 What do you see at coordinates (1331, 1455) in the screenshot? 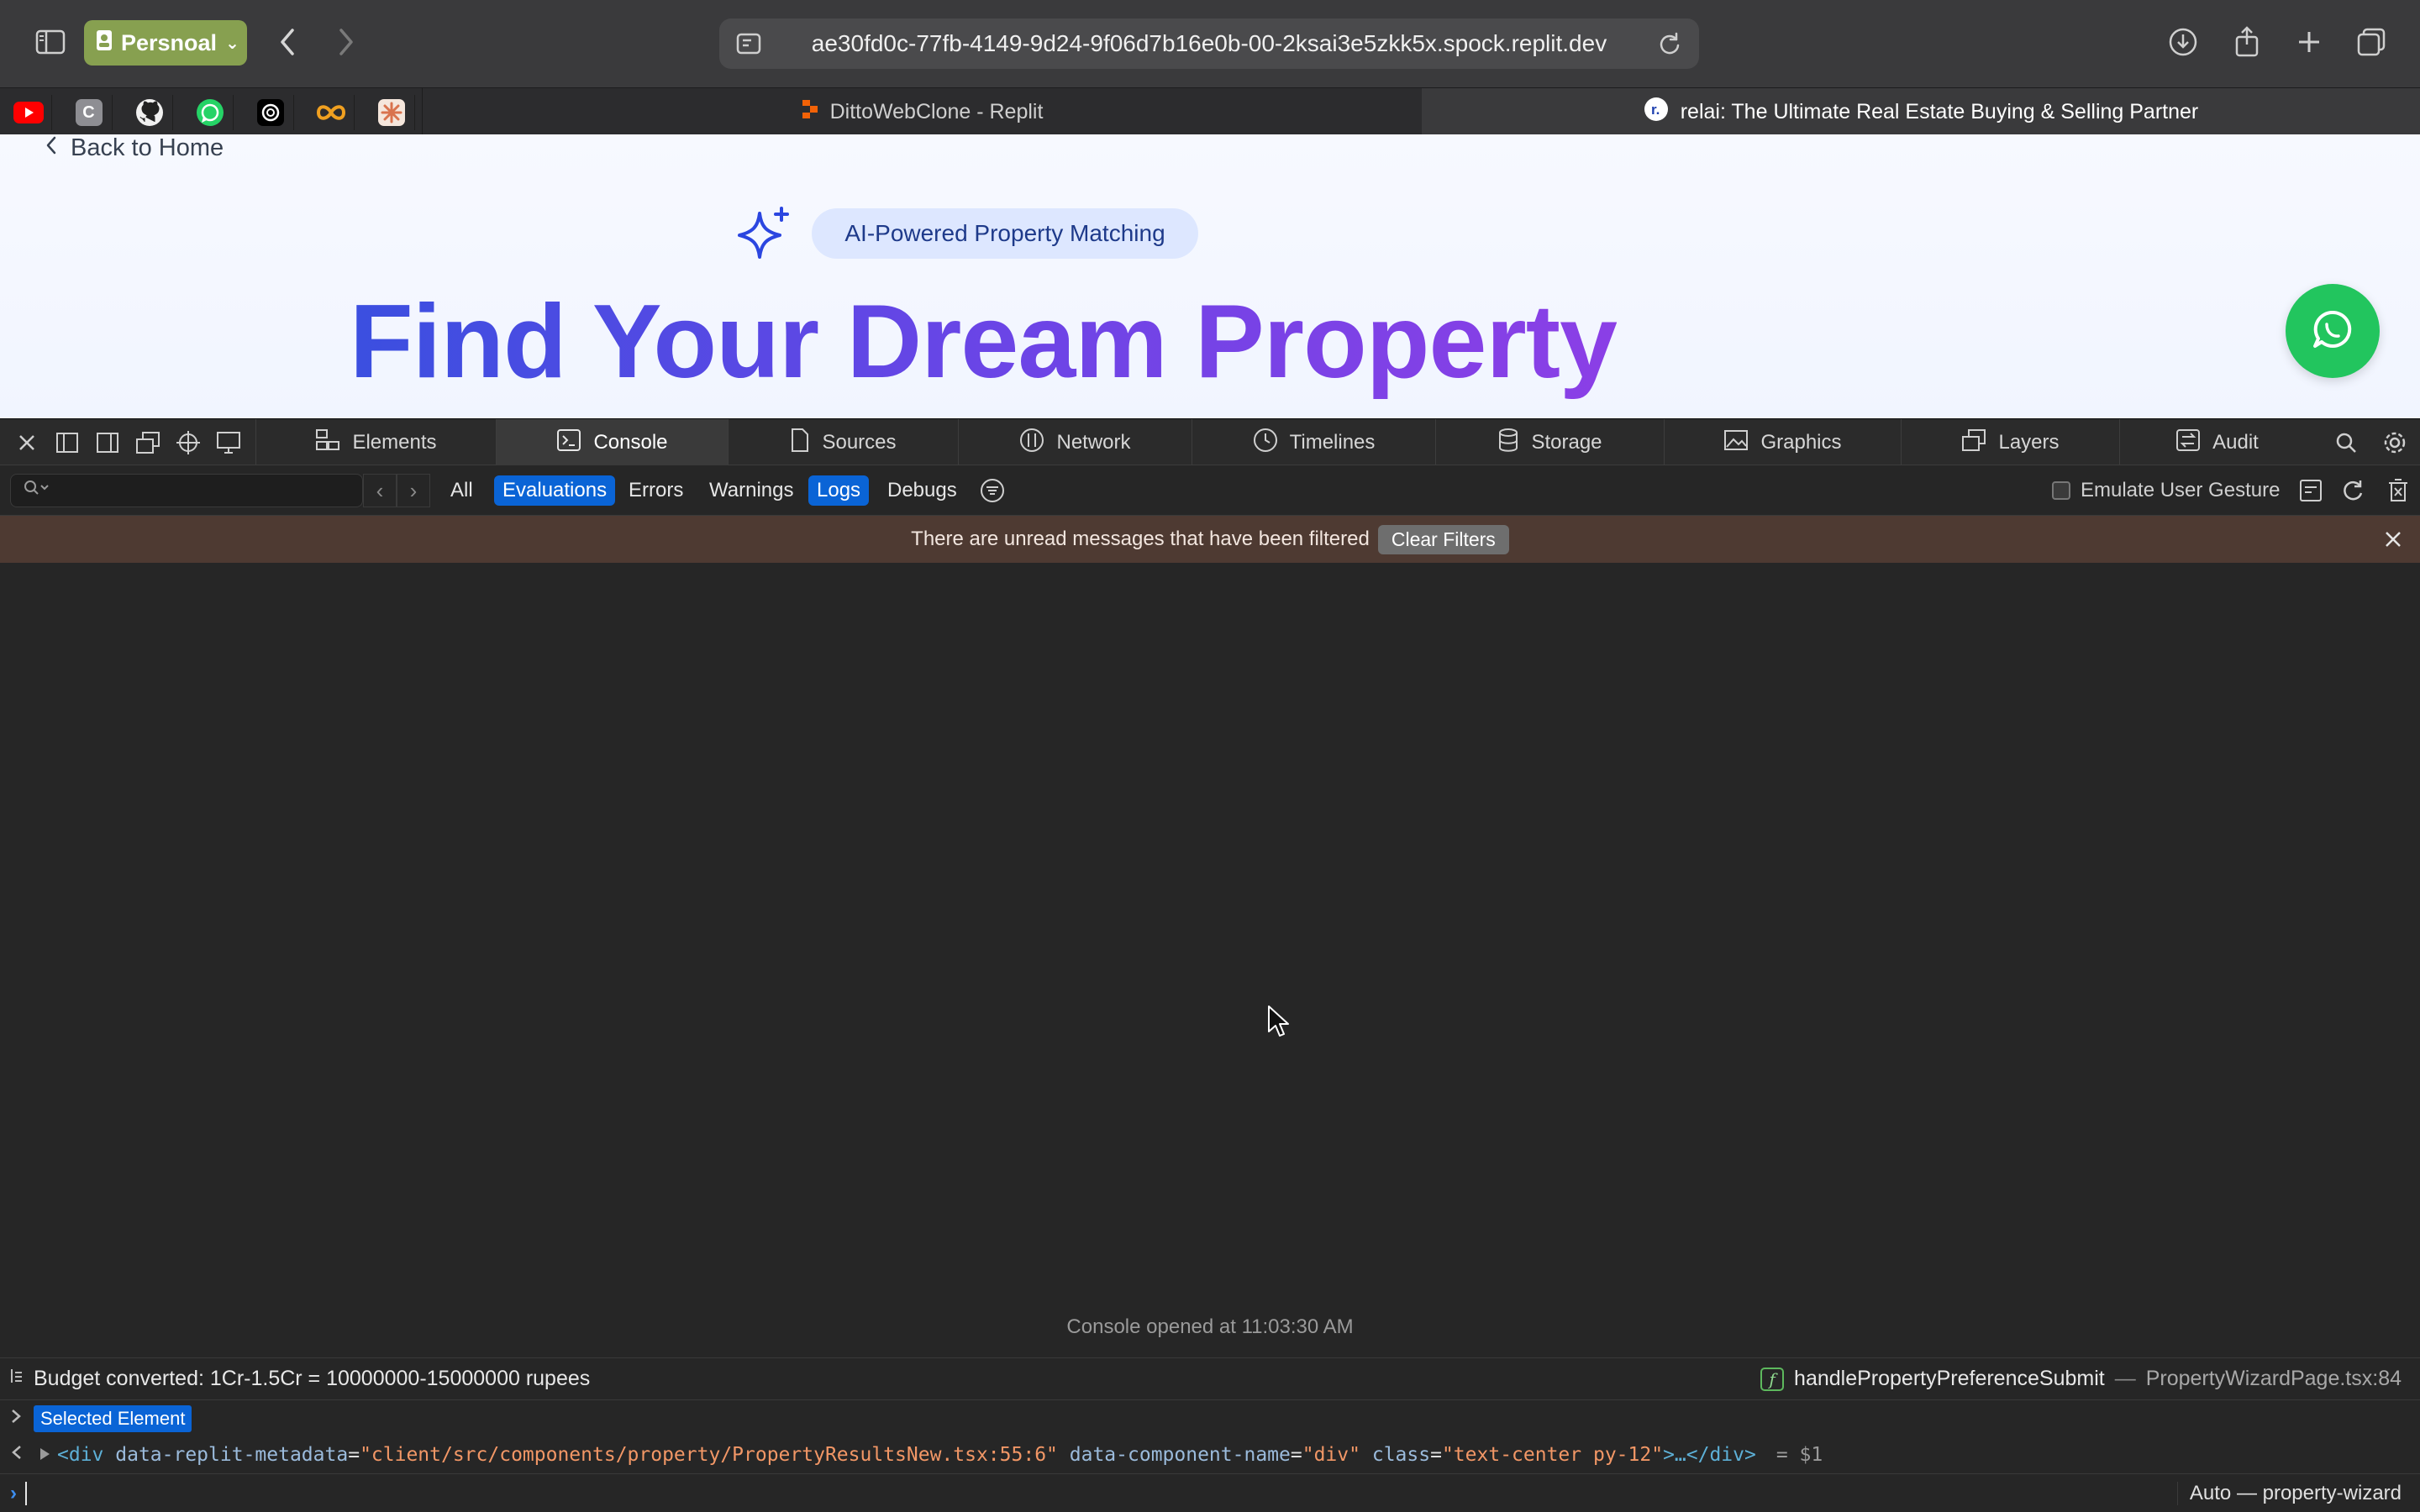
I see `node-attr-value: "div"` at bounding box center [1331, 1455].